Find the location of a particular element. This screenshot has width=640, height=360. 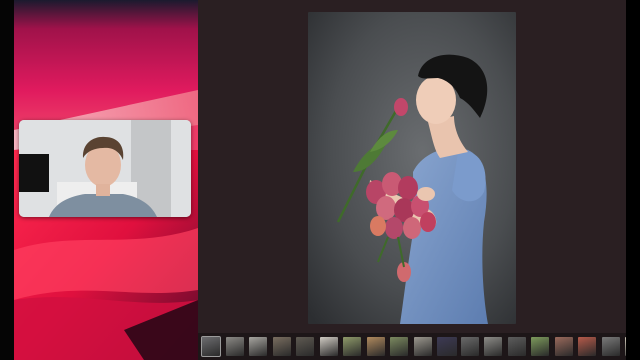

thumbnail-filmstrip is located at coordinates (419, 346).